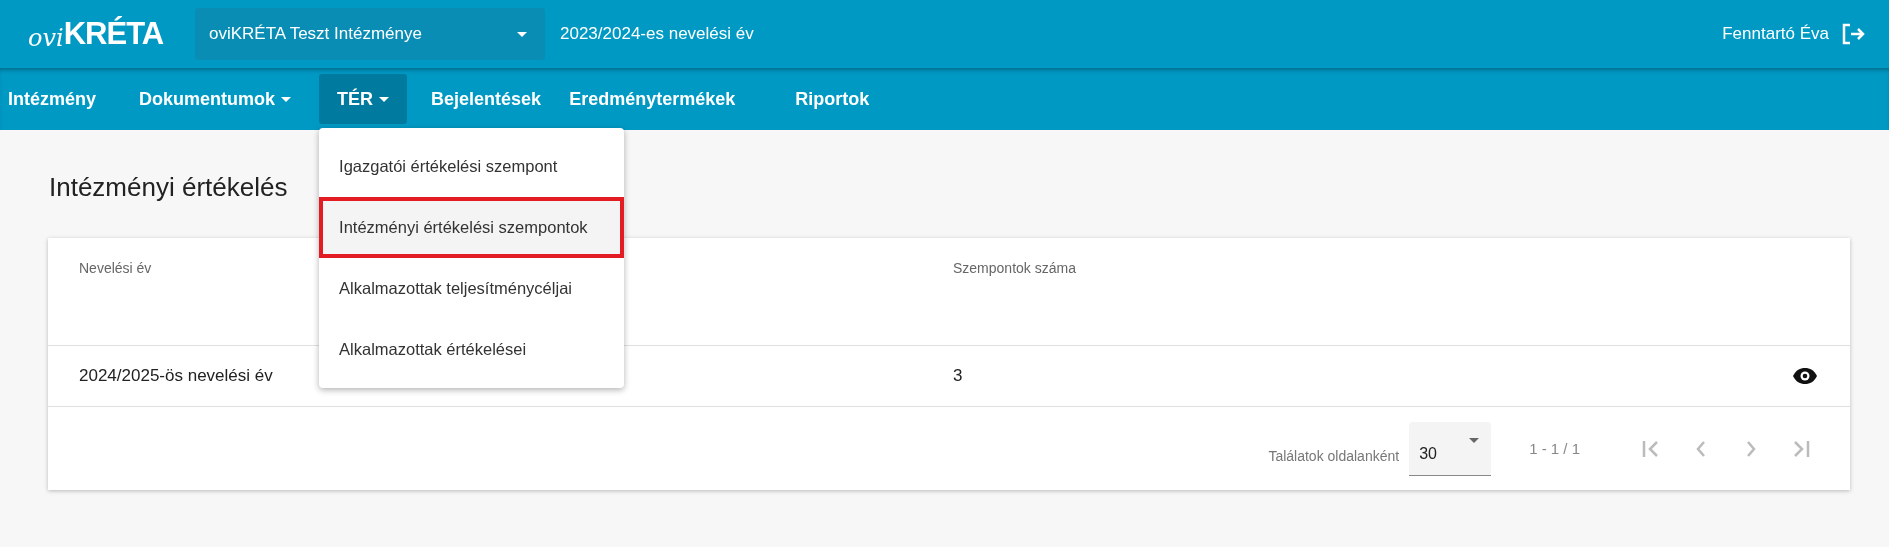  I want to click on table-cell: 3, so click(958, 376).